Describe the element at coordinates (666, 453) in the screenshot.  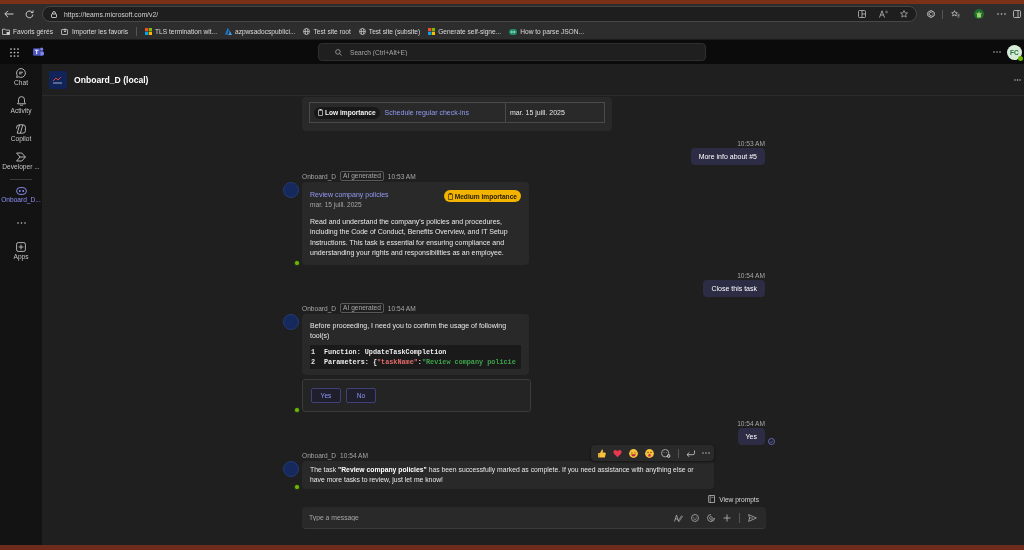
I see `add-reaction-icon` at that location.